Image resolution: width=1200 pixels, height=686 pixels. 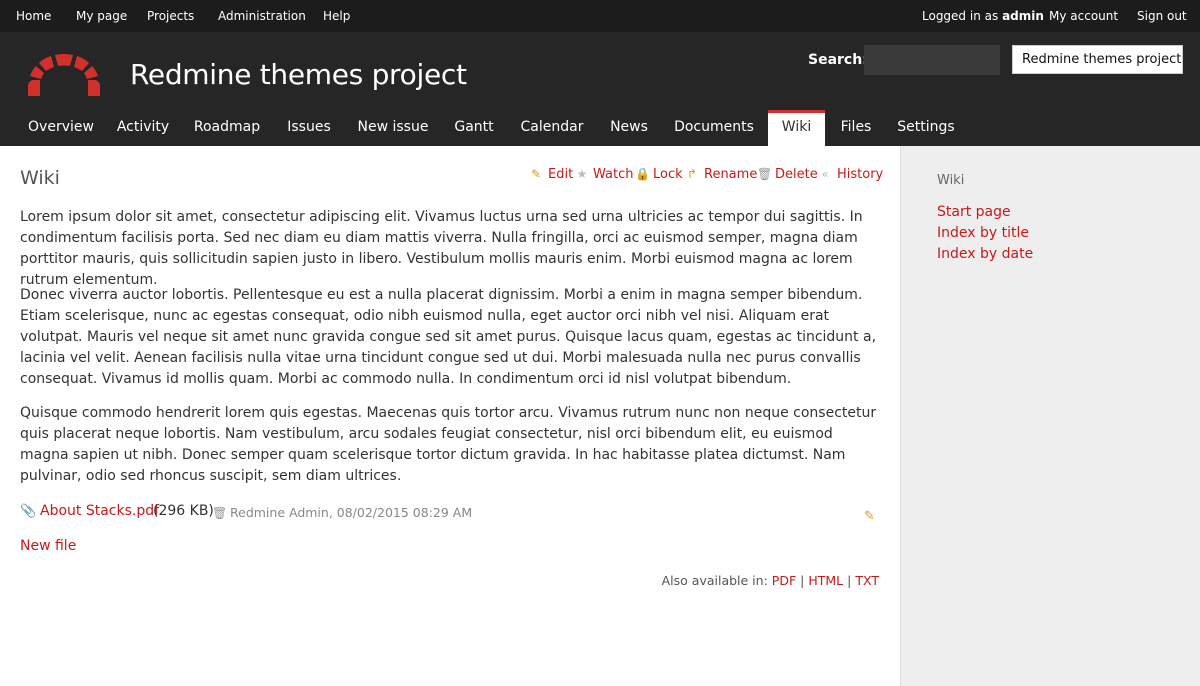 I want to click on attachment-link: About Stacks.pdf, so click(x=99, y=511).